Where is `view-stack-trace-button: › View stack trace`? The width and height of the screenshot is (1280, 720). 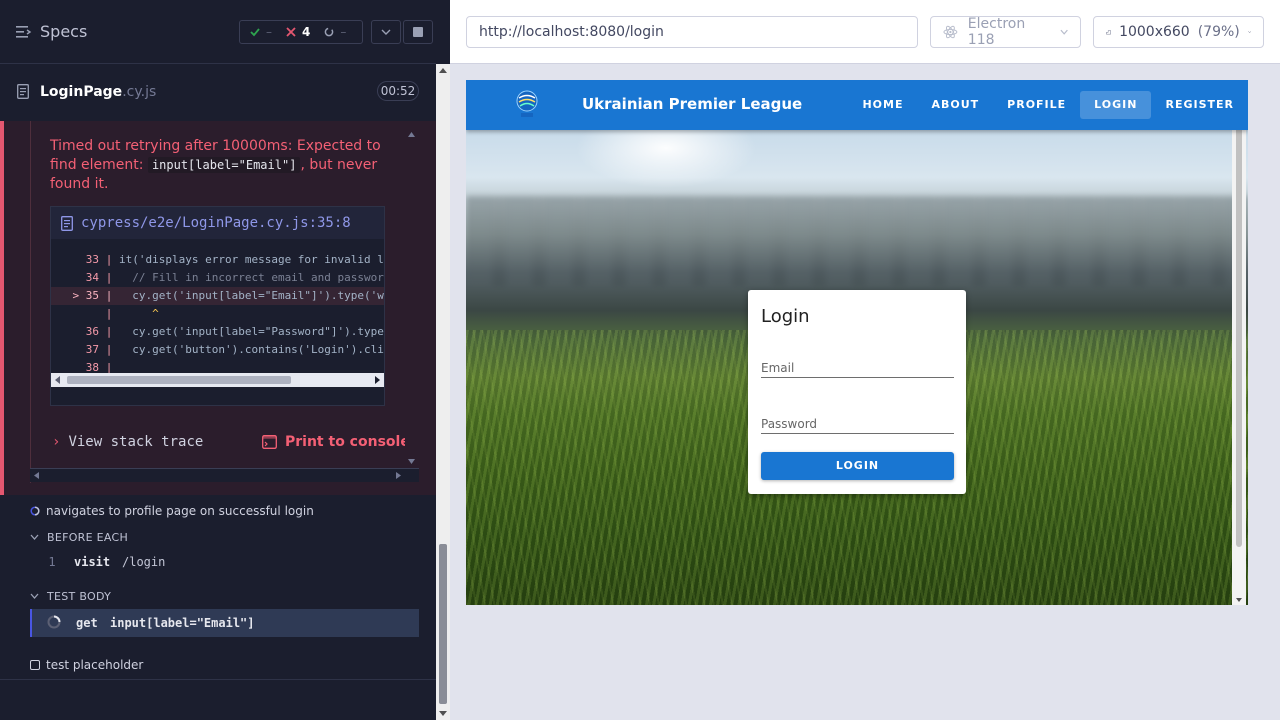 view-stack-trace-button: › View stack trace is located at coordinates (127, 442).